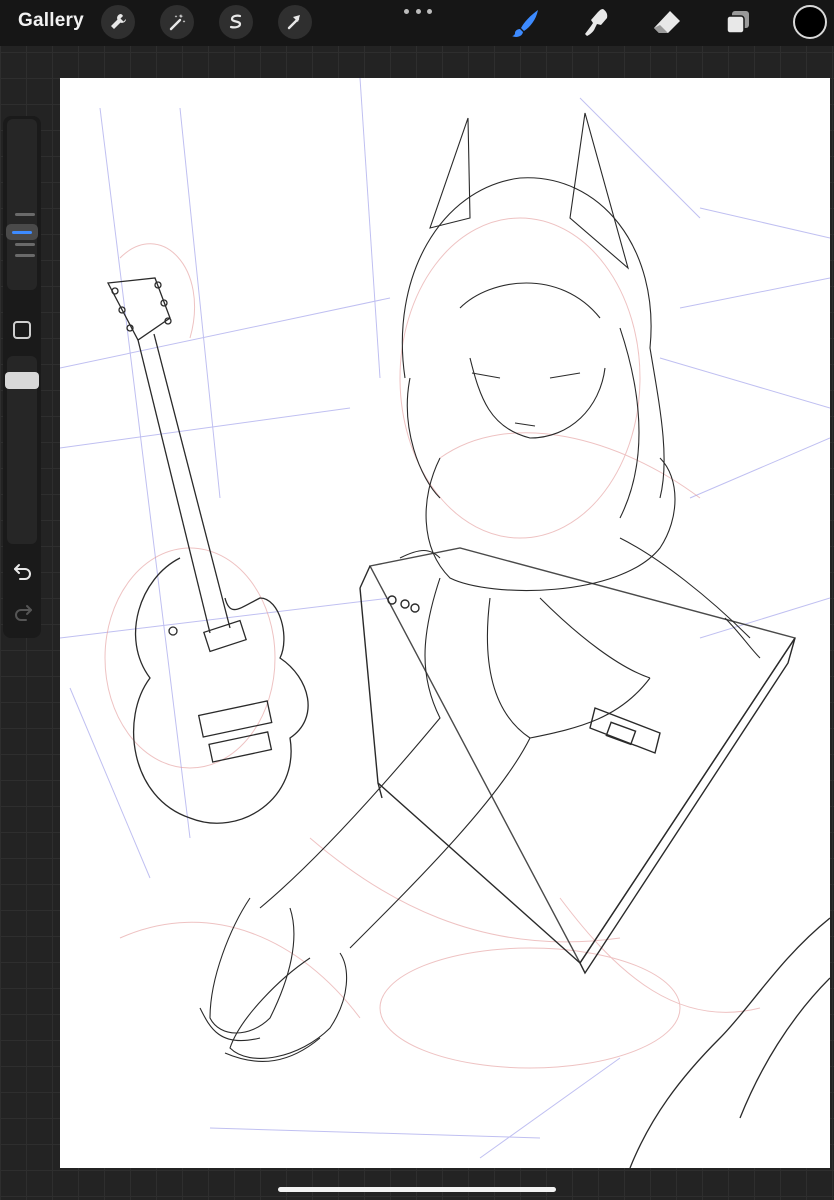 This screenshot has width=834, height=1200. Describe the element at coordinates (118, 22) in the screenshot. I see `wrench-icon` at that location.